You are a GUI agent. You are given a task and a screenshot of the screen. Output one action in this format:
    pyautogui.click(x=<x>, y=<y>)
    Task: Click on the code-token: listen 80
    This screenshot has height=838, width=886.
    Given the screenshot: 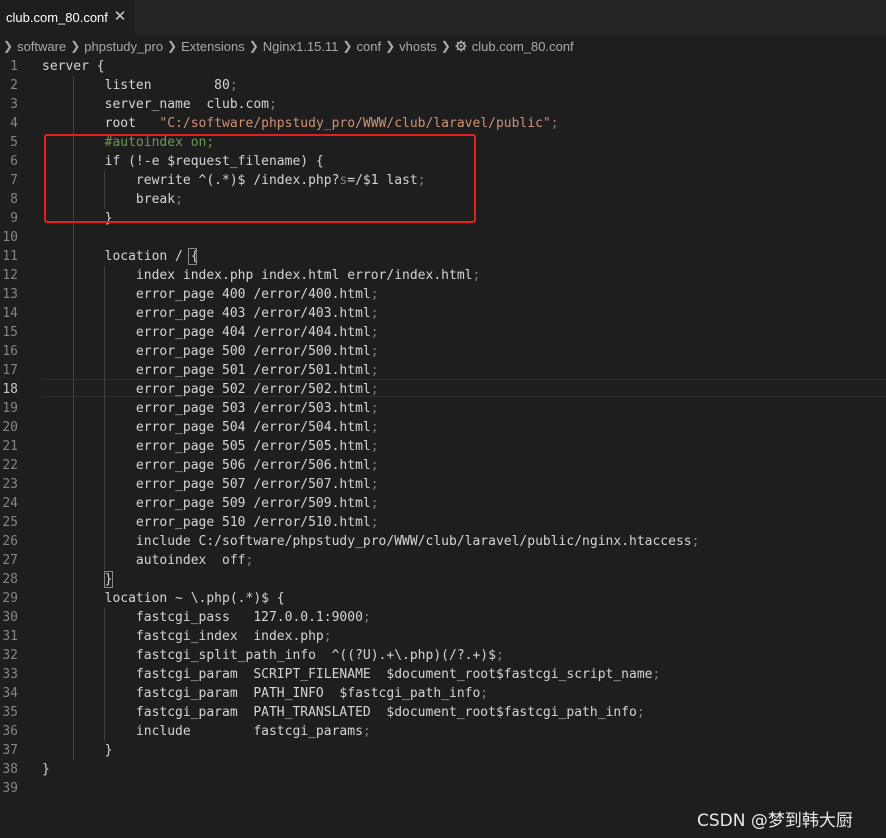 What is the action you would take?
    pyautogui.click(x=136, y=85)
    